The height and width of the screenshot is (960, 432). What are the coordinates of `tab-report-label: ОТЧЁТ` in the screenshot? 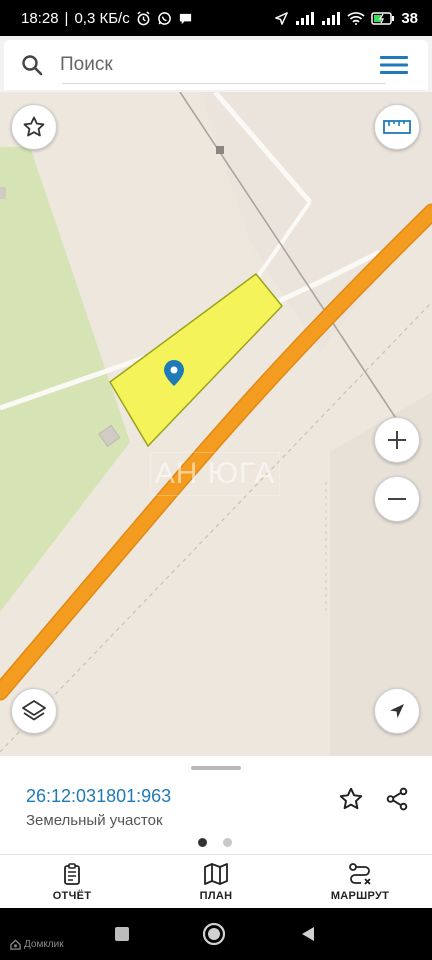 It's located at (72, 895).